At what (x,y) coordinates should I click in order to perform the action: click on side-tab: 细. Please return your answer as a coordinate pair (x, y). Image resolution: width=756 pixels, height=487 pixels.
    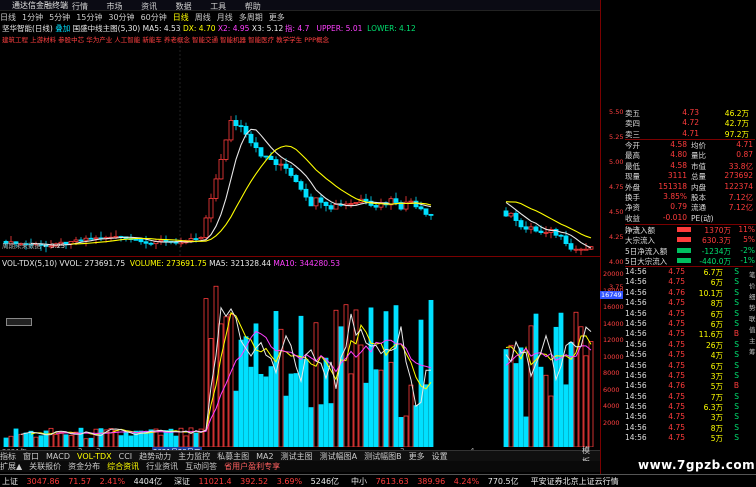
    Looking at the image, I should click on (752, 296).